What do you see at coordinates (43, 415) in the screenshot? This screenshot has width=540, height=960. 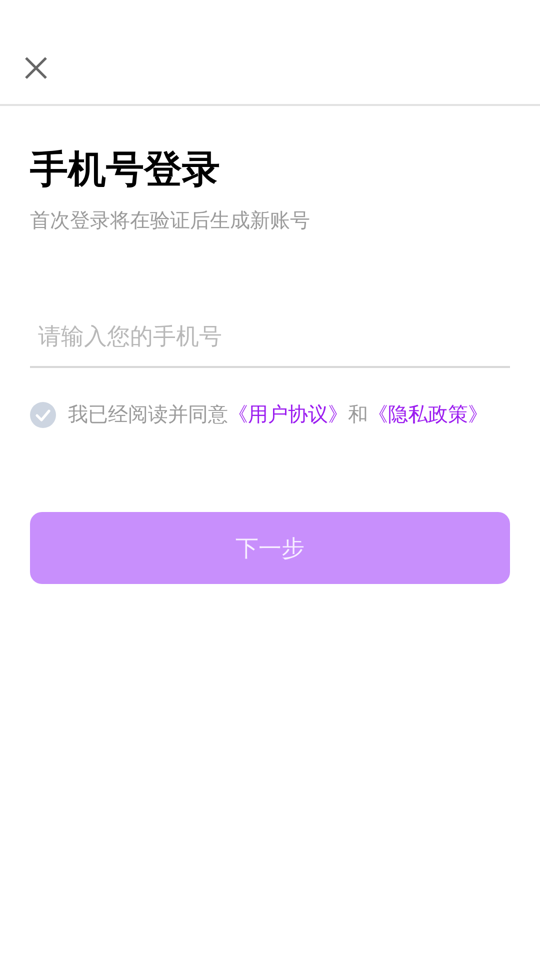 I see `checkbox` at bounding box center [43, 415].